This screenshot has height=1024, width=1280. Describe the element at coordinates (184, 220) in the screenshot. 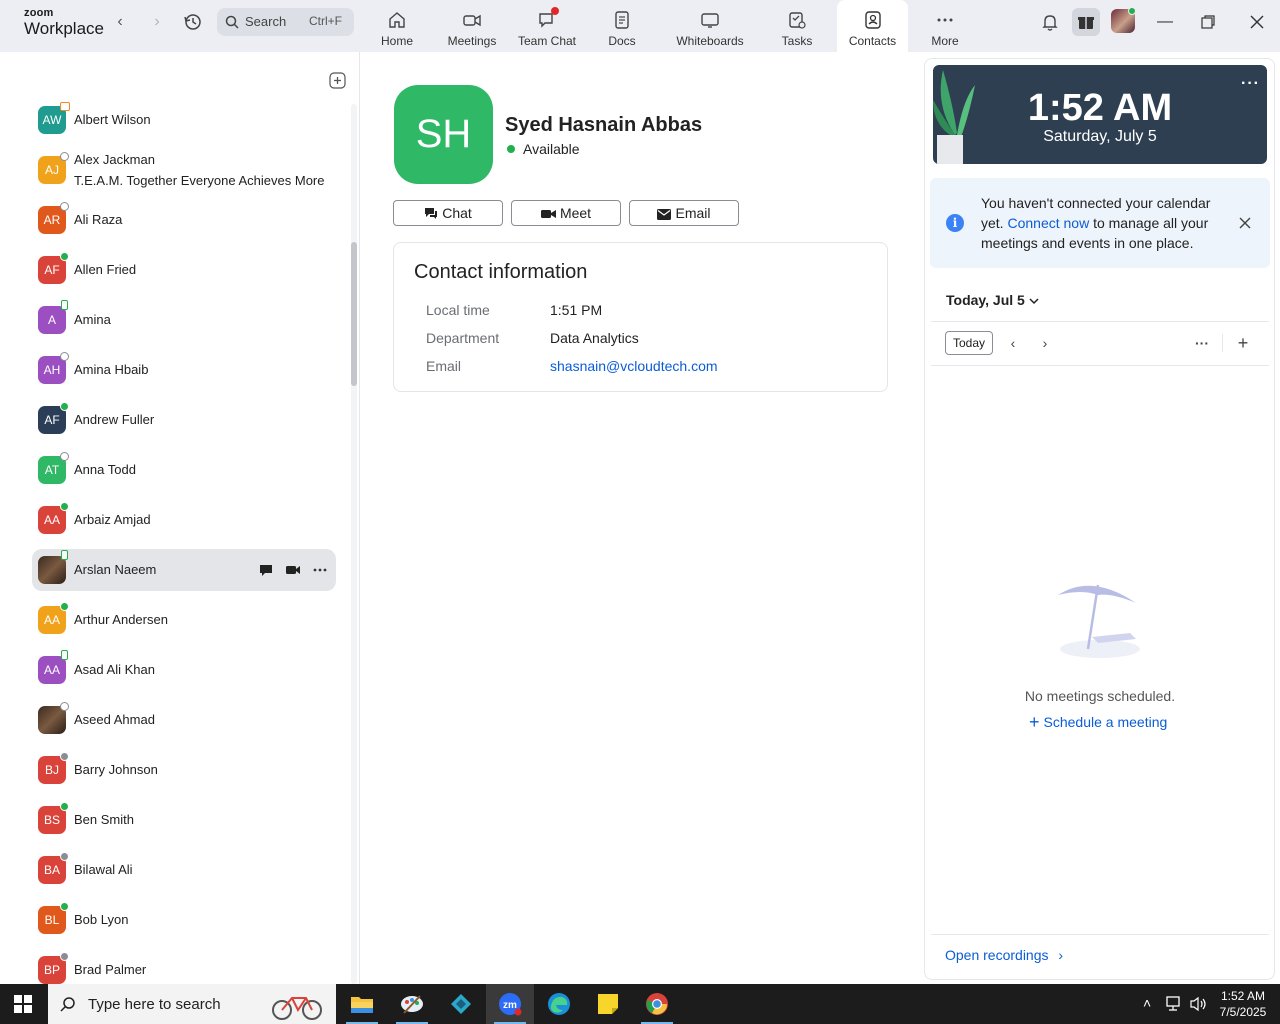

I see `contact-row: AR Ali Raza` at that location.